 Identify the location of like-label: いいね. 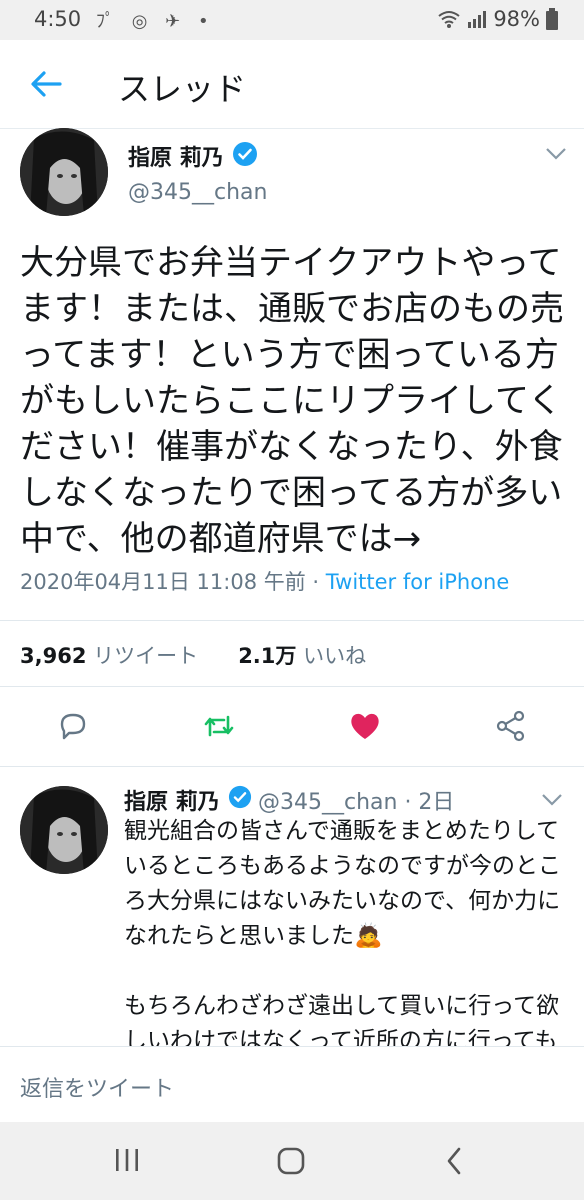
(334, 656).